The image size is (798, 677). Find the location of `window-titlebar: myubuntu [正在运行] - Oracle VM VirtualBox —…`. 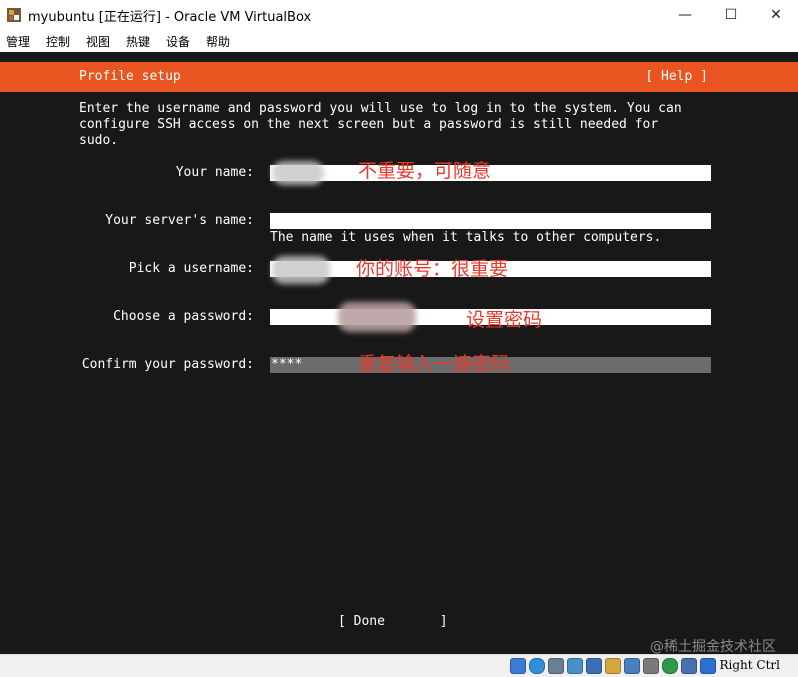

window-titlebar: myubuntu [正在运行] - Oracle VM VirtualBox —… is located at coordinates (399, 15).